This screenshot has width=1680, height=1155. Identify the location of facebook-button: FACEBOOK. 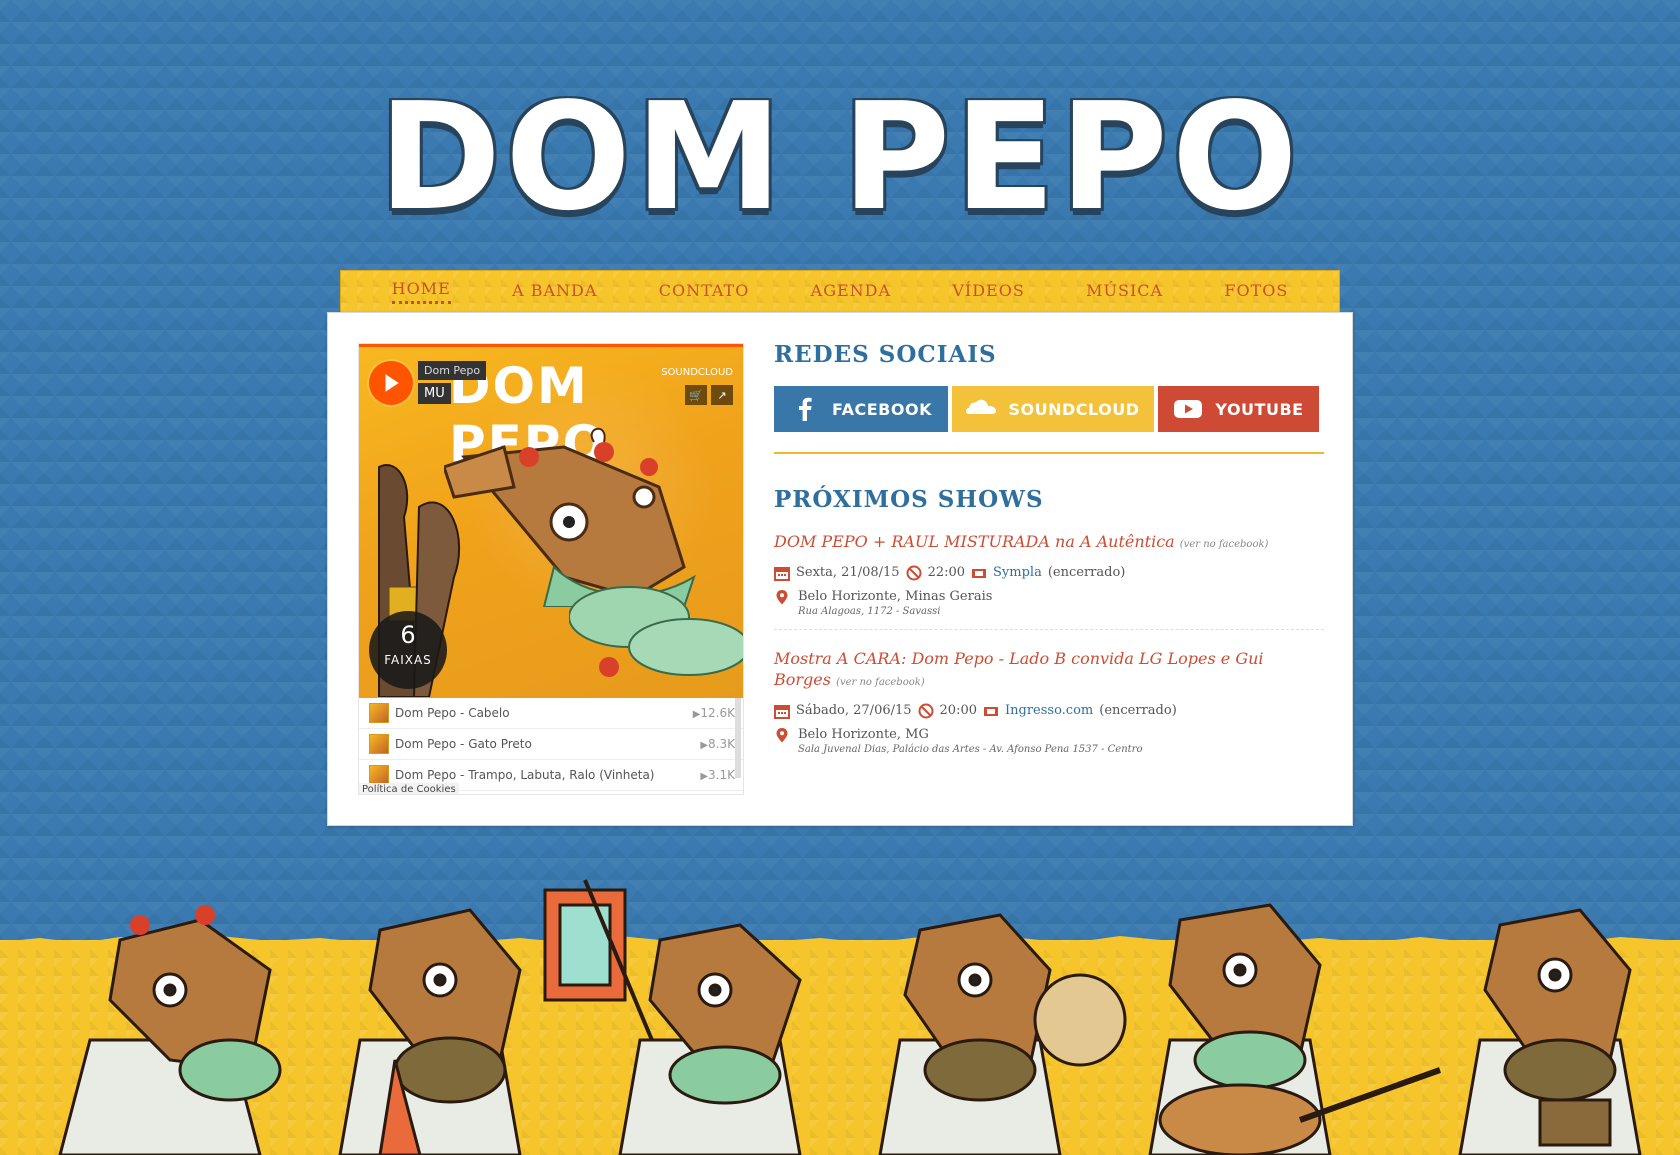
(861, 409).